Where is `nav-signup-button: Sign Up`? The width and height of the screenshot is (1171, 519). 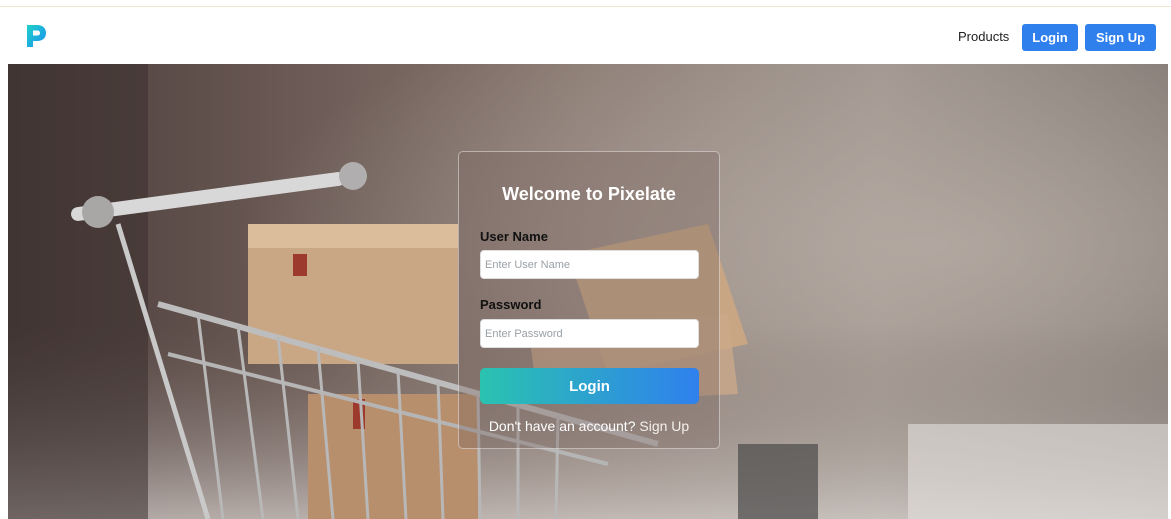 nav-signup-button: Sign Up is located at coordinates (1120, 37).